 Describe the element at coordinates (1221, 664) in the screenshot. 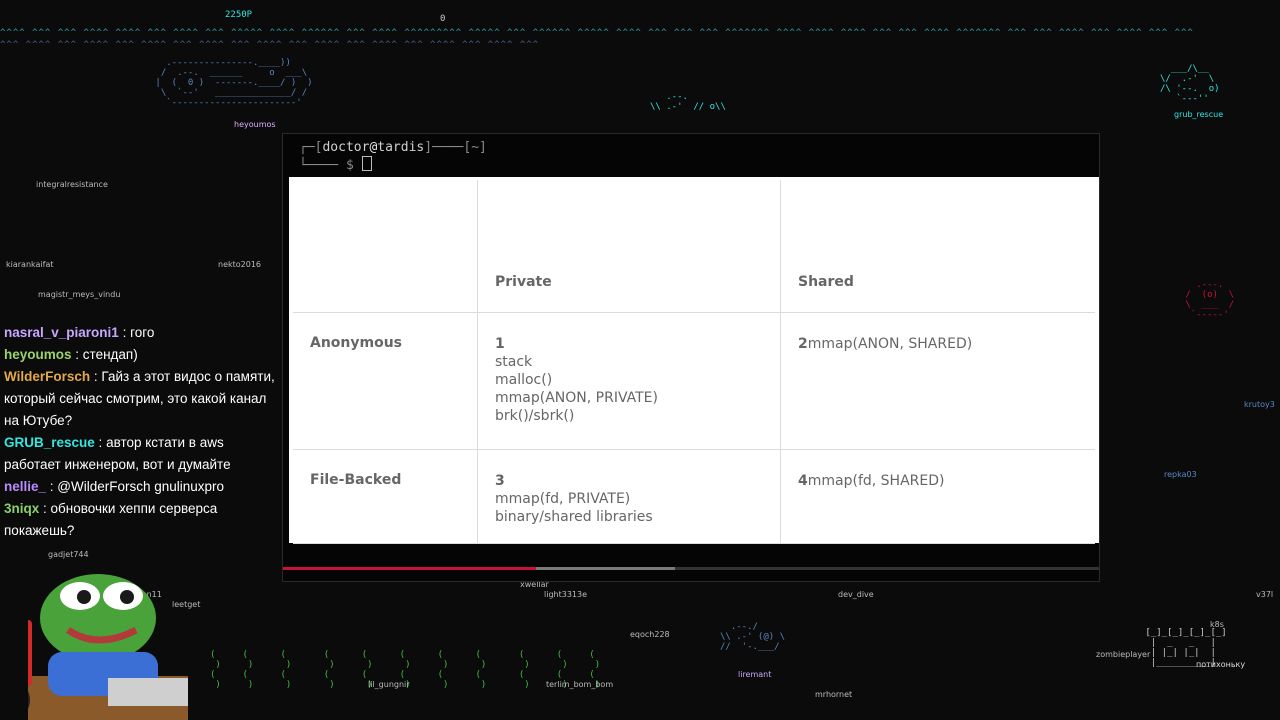

I see `overlay-extra-text: потихоньку` at that location.